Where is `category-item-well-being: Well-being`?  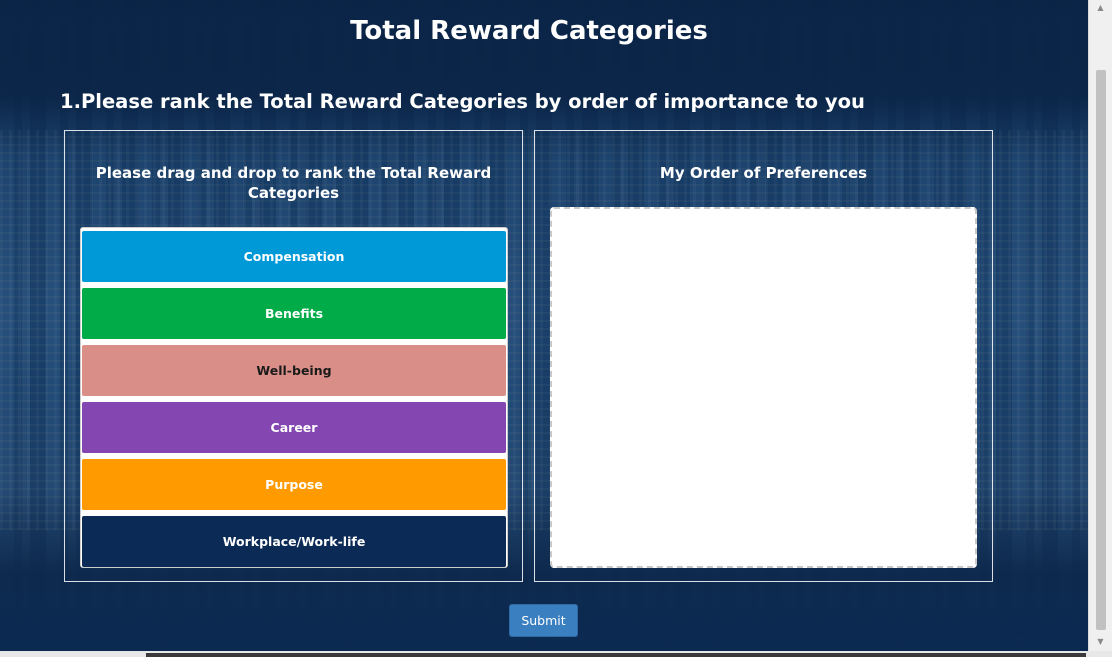 category-item-well-being: Well-being is located at coordinates (294, 370).